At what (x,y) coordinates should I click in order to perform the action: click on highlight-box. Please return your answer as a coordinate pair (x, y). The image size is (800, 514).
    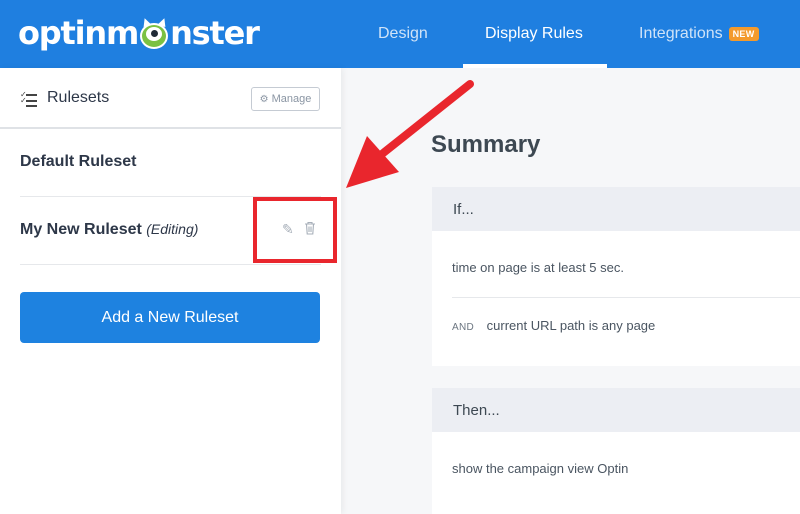
    Looking at the image, I should click on (295, 230).